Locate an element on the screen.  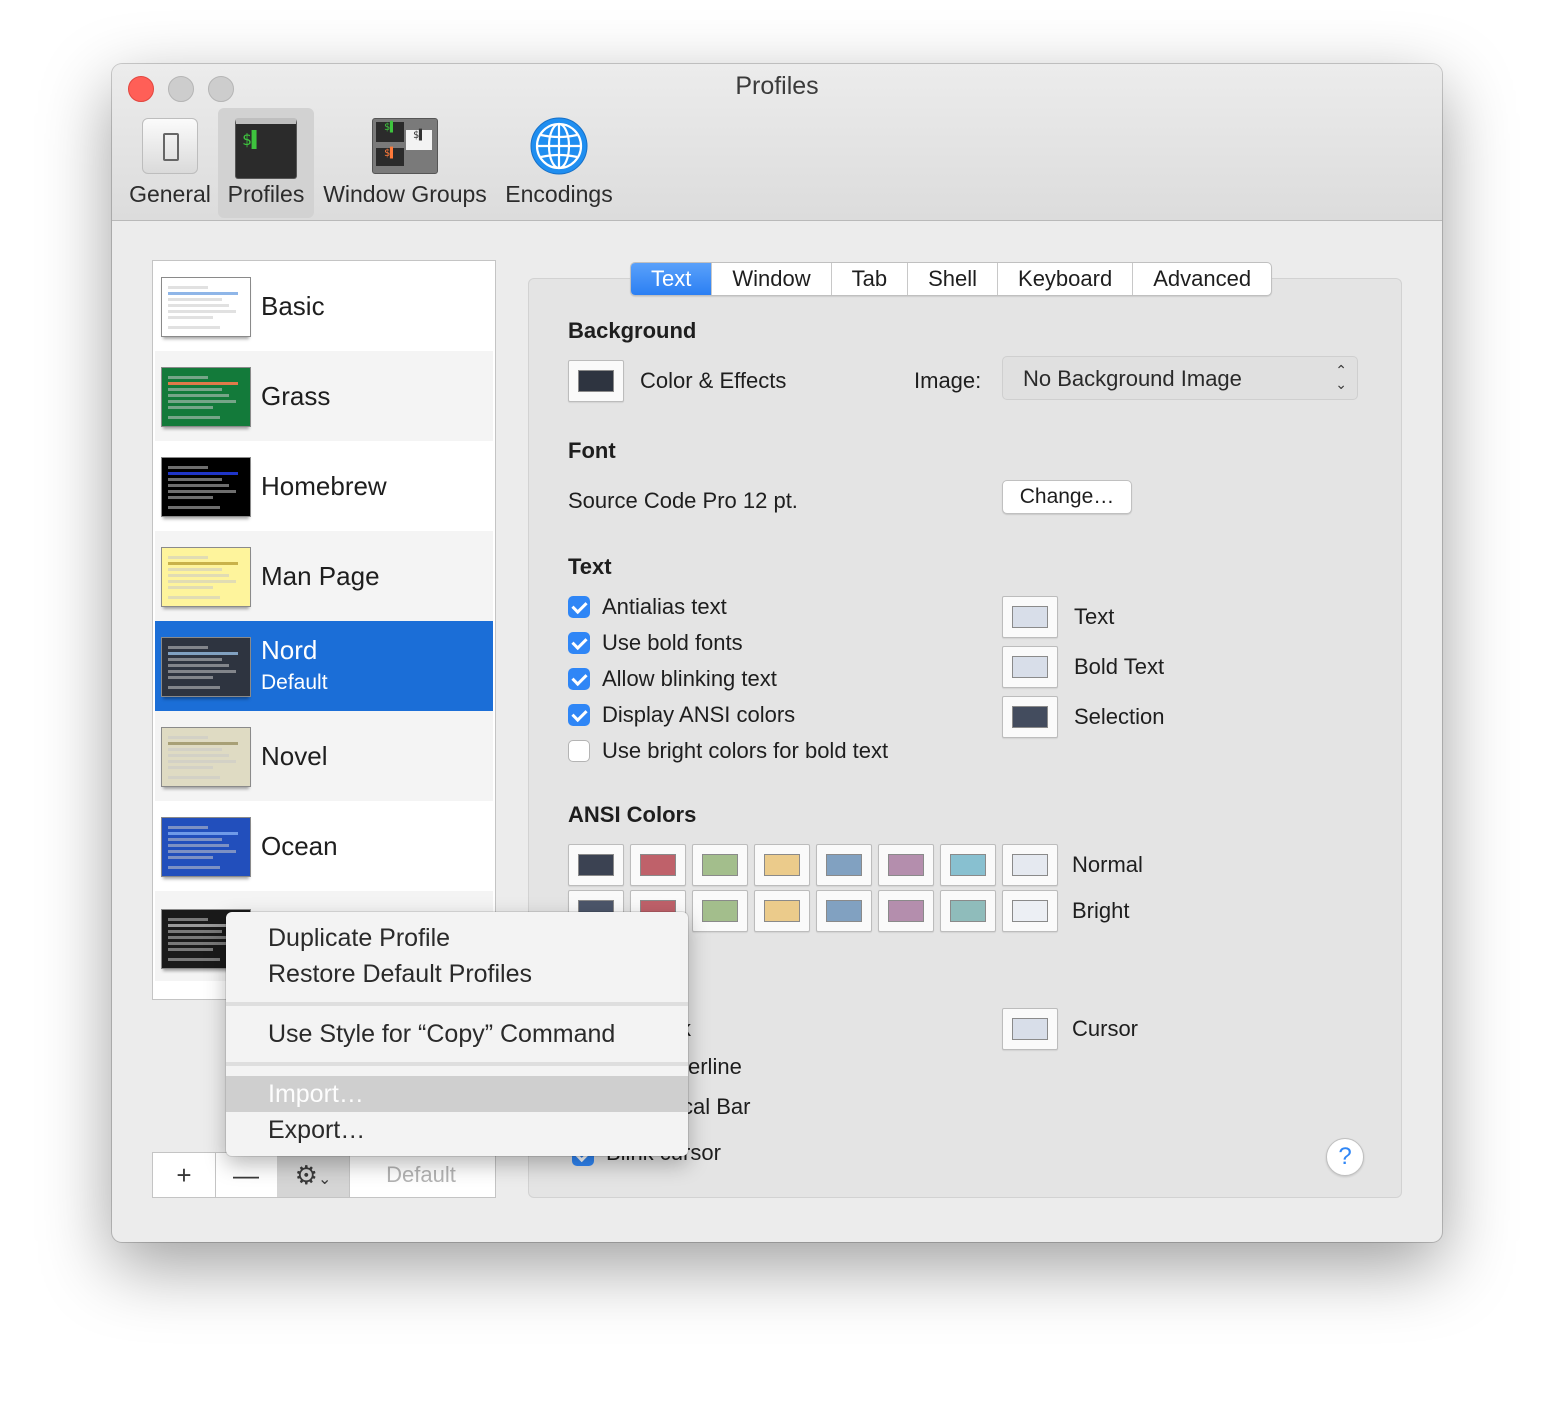
toolbar-encodings: Encodings is located at coordinates (559, 163).